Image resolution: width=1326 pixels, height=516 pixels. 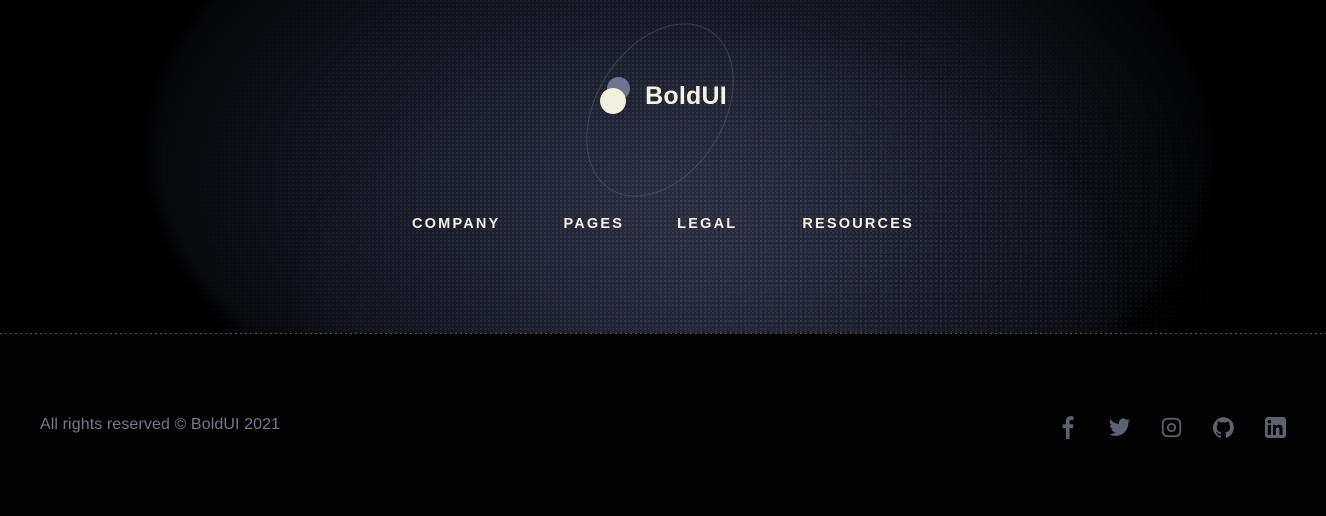 I want to click on logo-bottom-circle, so click(x=613, y=101).